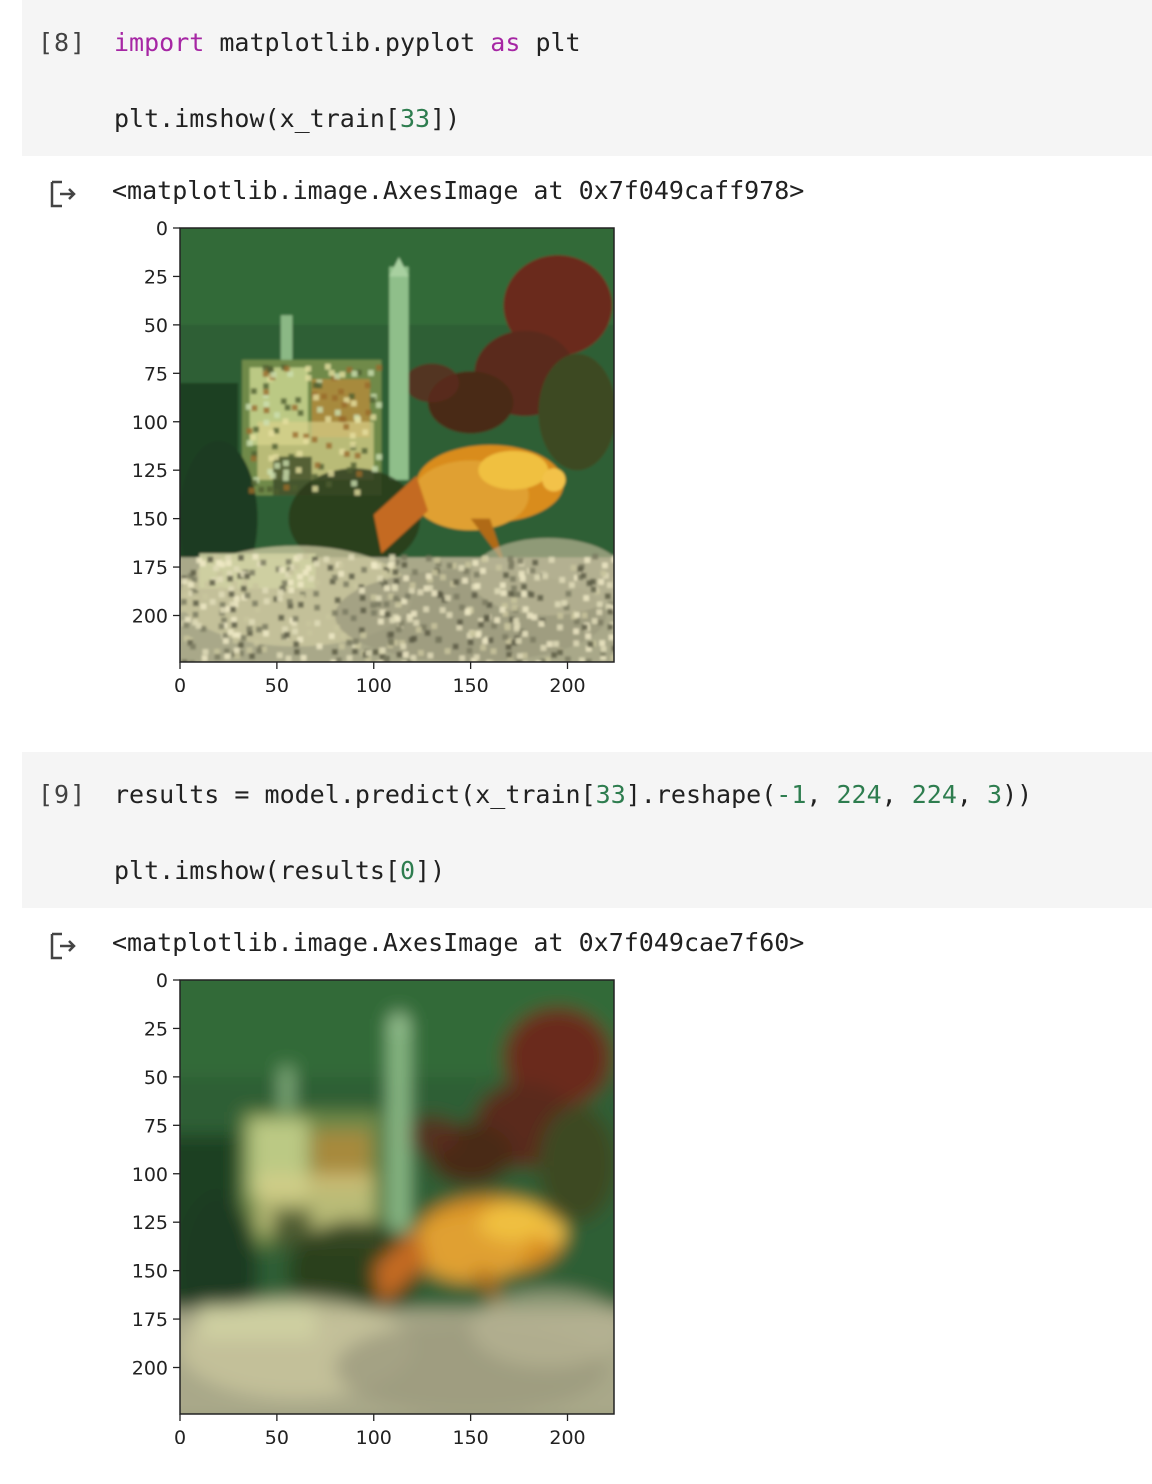 The width and height of the screenshot is (1152, 1484). I want to click on code-line-2: plt.imshow(x_train[33]), so click(287, 118).